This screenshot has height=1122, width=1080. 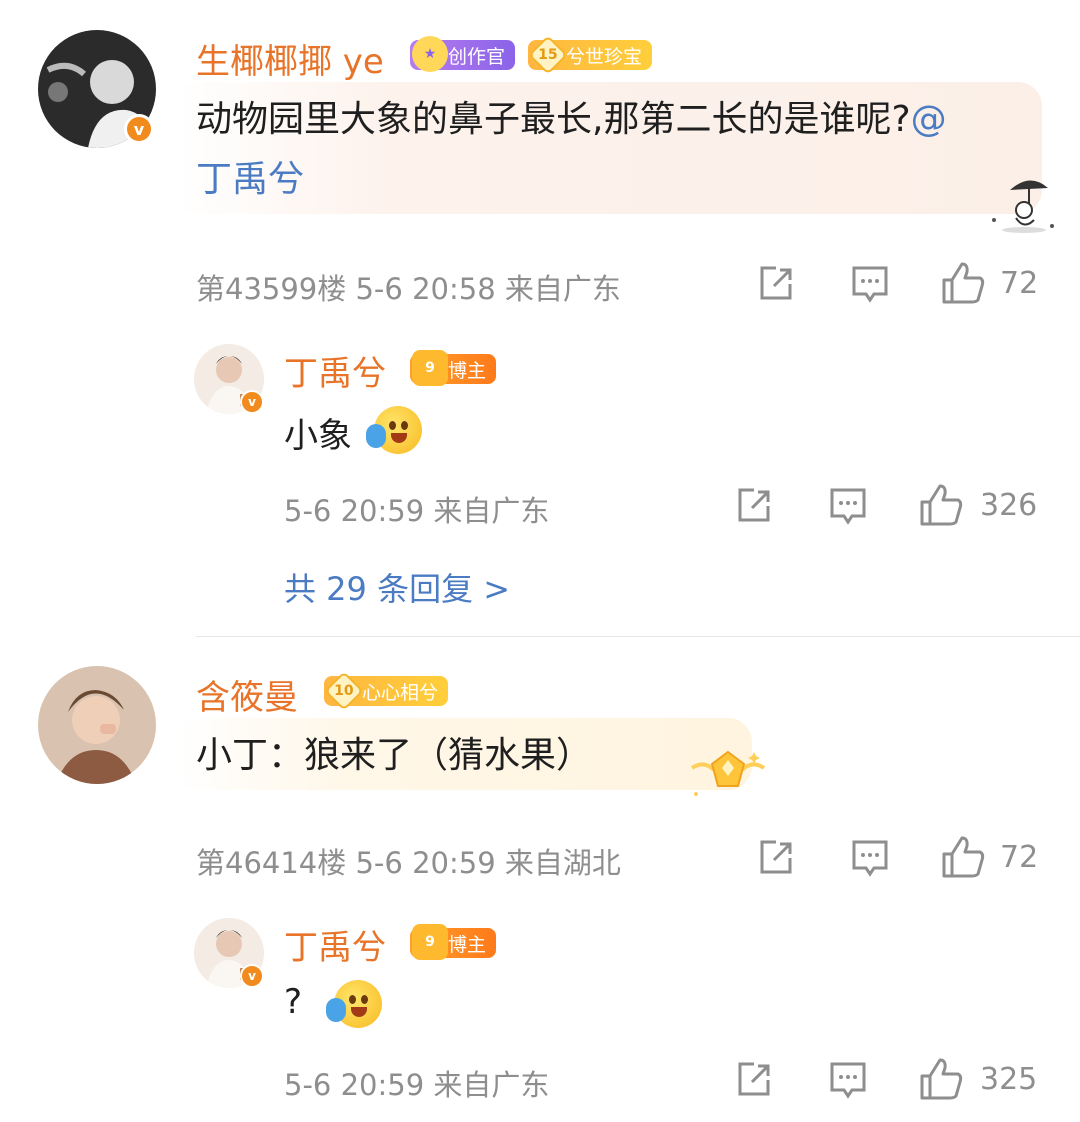 I want to click on fan-badge: 10 心心相兮, so click(x=386, y=691).